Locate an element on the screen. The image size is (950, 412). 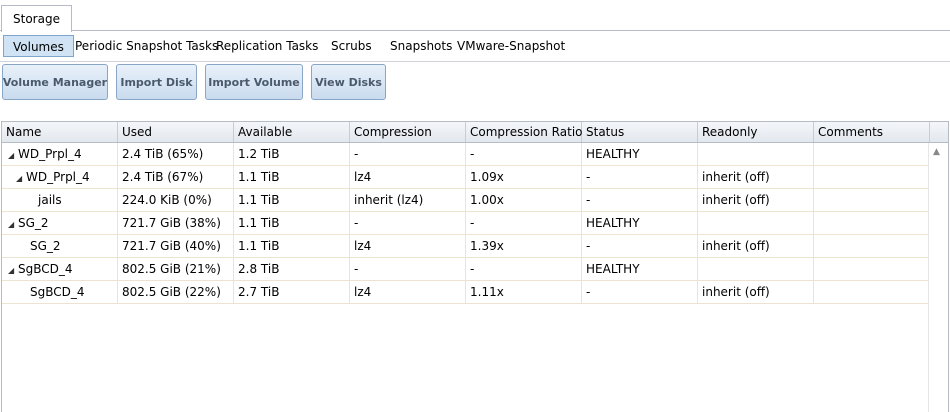
column-header-comments: Comments is located at coordinates (872, 132).